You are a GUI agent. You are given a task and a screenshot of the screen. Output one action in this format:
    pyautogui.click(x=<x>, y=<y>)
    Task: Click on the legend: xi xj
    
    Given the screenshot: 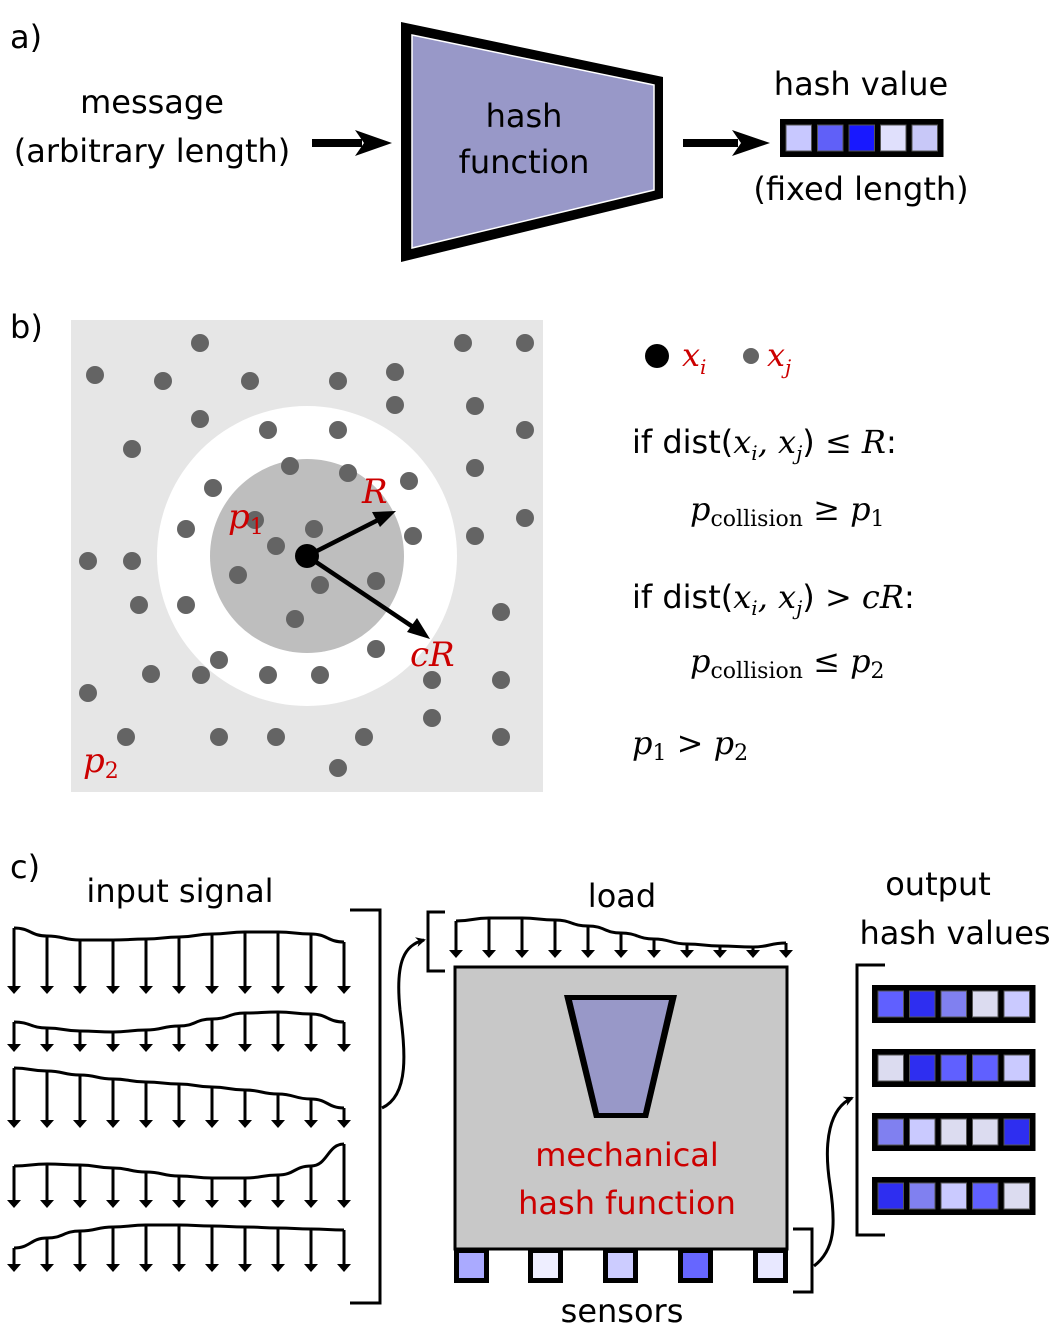 What is the action you would take?
    pyautogui.click(x=718, y=357)
    